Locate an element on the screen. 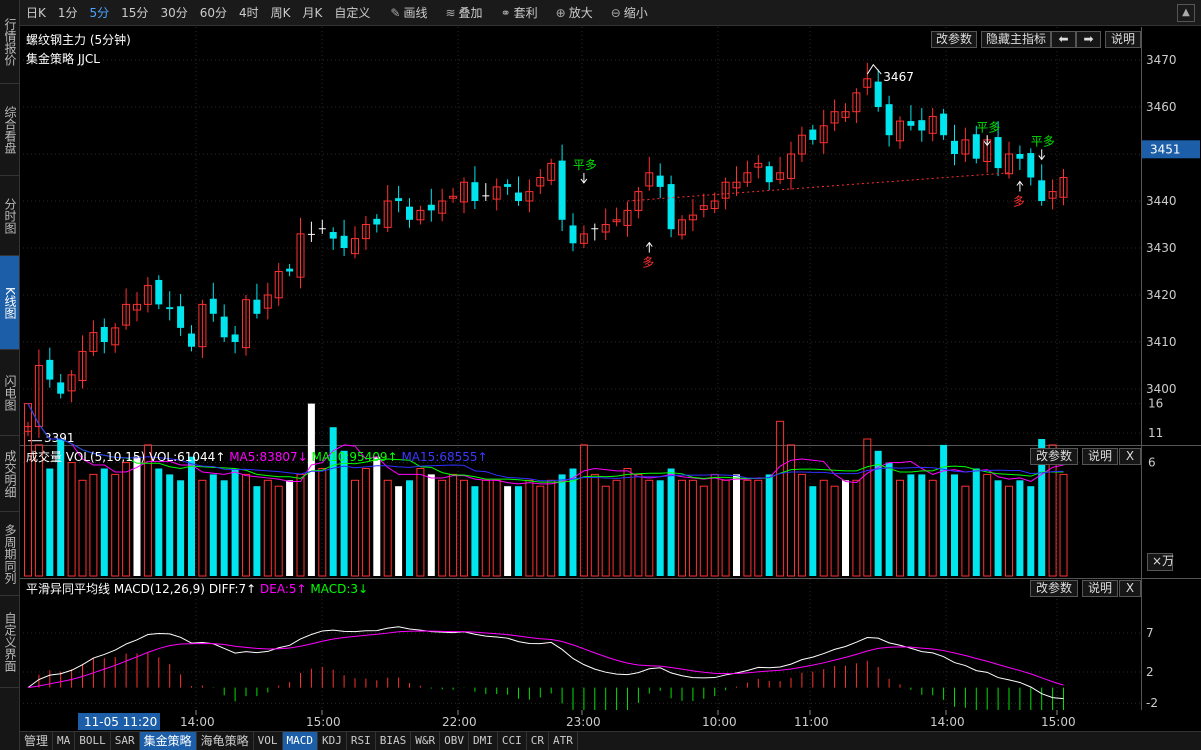 This screenshot has height=750, width=1201. tool-buttons: ✎ 画线 ≋ 叠加 ⚭ 套利 ⊕ 放大 ⊖ 缩小 is located at coordinates (527, 12).